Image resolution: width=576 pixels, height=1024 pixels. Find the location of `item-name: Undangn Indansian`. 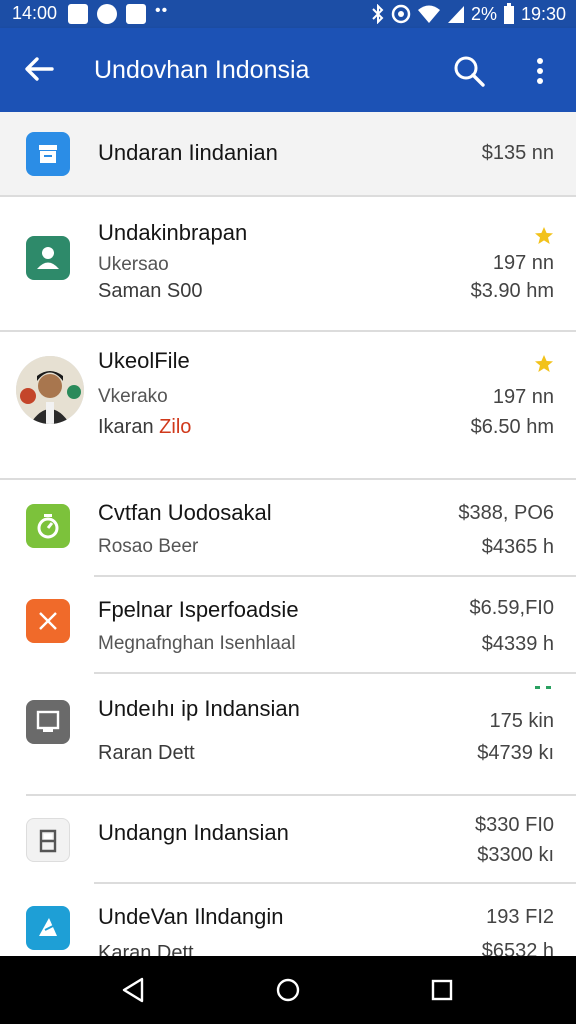

item-name: Undangn Indansian is located at coordinates (193, 832).